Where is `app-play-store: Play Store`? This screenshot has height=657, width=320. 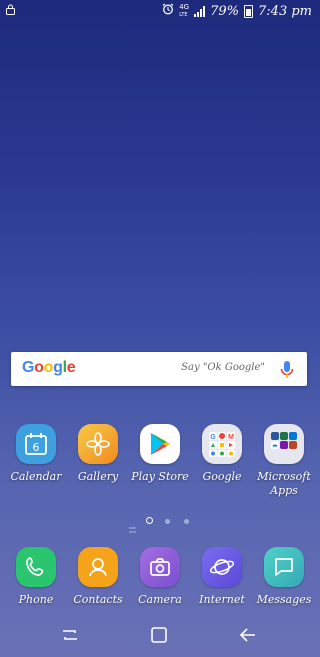 app-play-store: Play Store is located at coordinates (160, 454).